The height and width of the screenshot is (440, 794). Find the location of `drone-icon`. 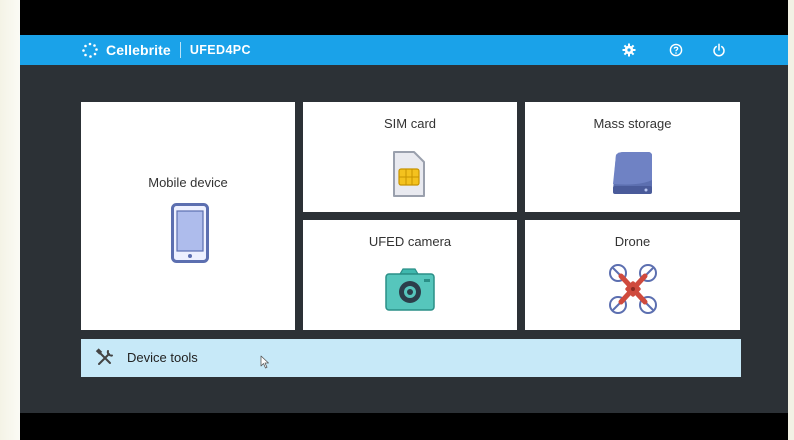

drone-icon is located at coordinates (633, 289).